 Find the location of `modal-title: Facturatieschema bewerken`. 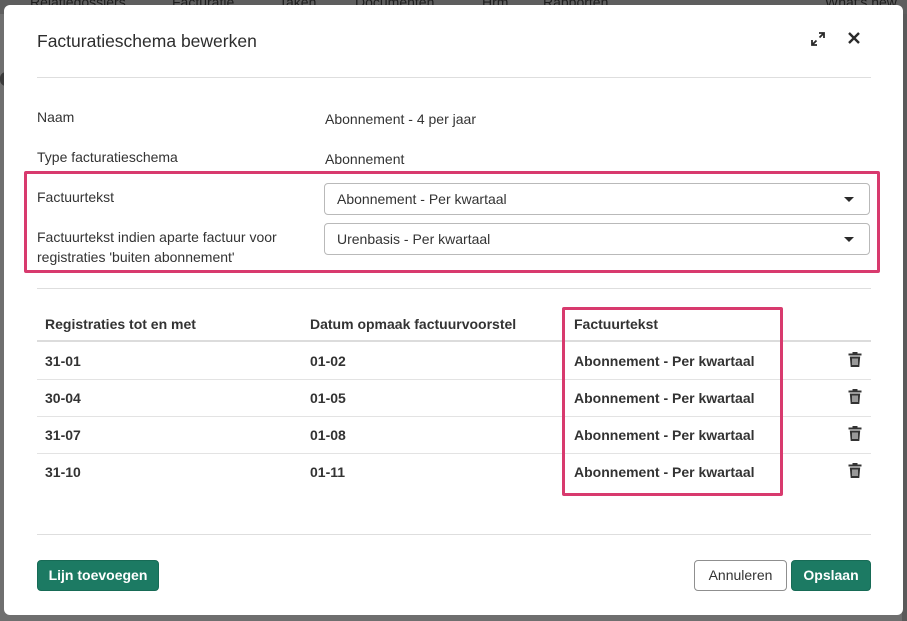

modal-title: Facturatieschema bewerken is located at coordinates (147, 41).